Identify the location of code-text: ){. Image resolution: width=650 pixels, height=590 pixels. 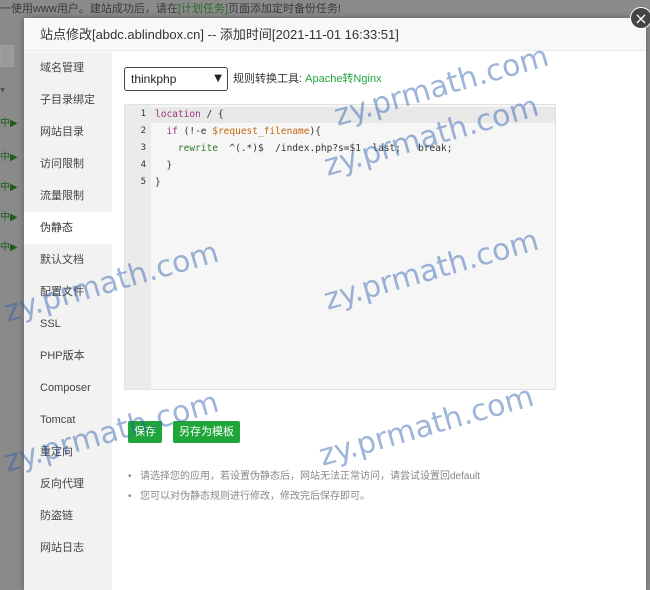
(315, 131).